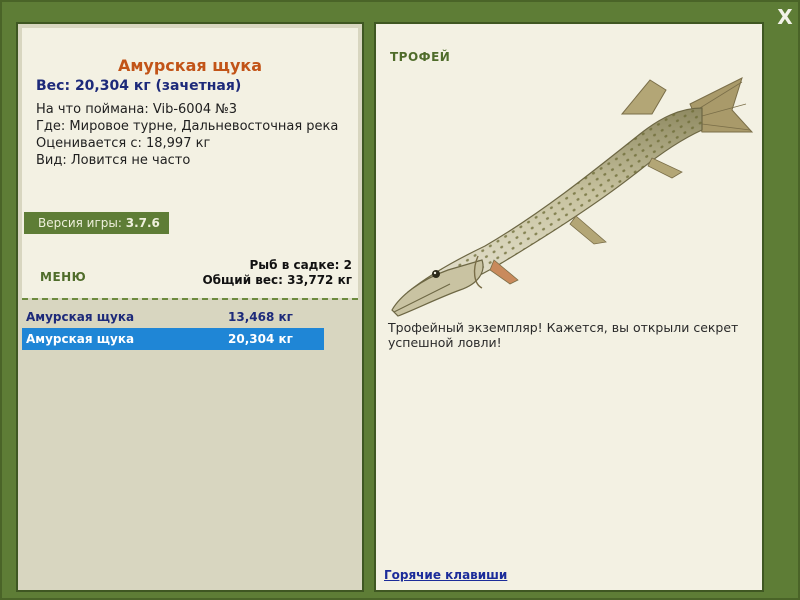 Image resolution: width=800 pixels, height=600 pixels. I want to click on keepnet-total-weight: Общий вес: 33,772 кг, so click(277, 280).